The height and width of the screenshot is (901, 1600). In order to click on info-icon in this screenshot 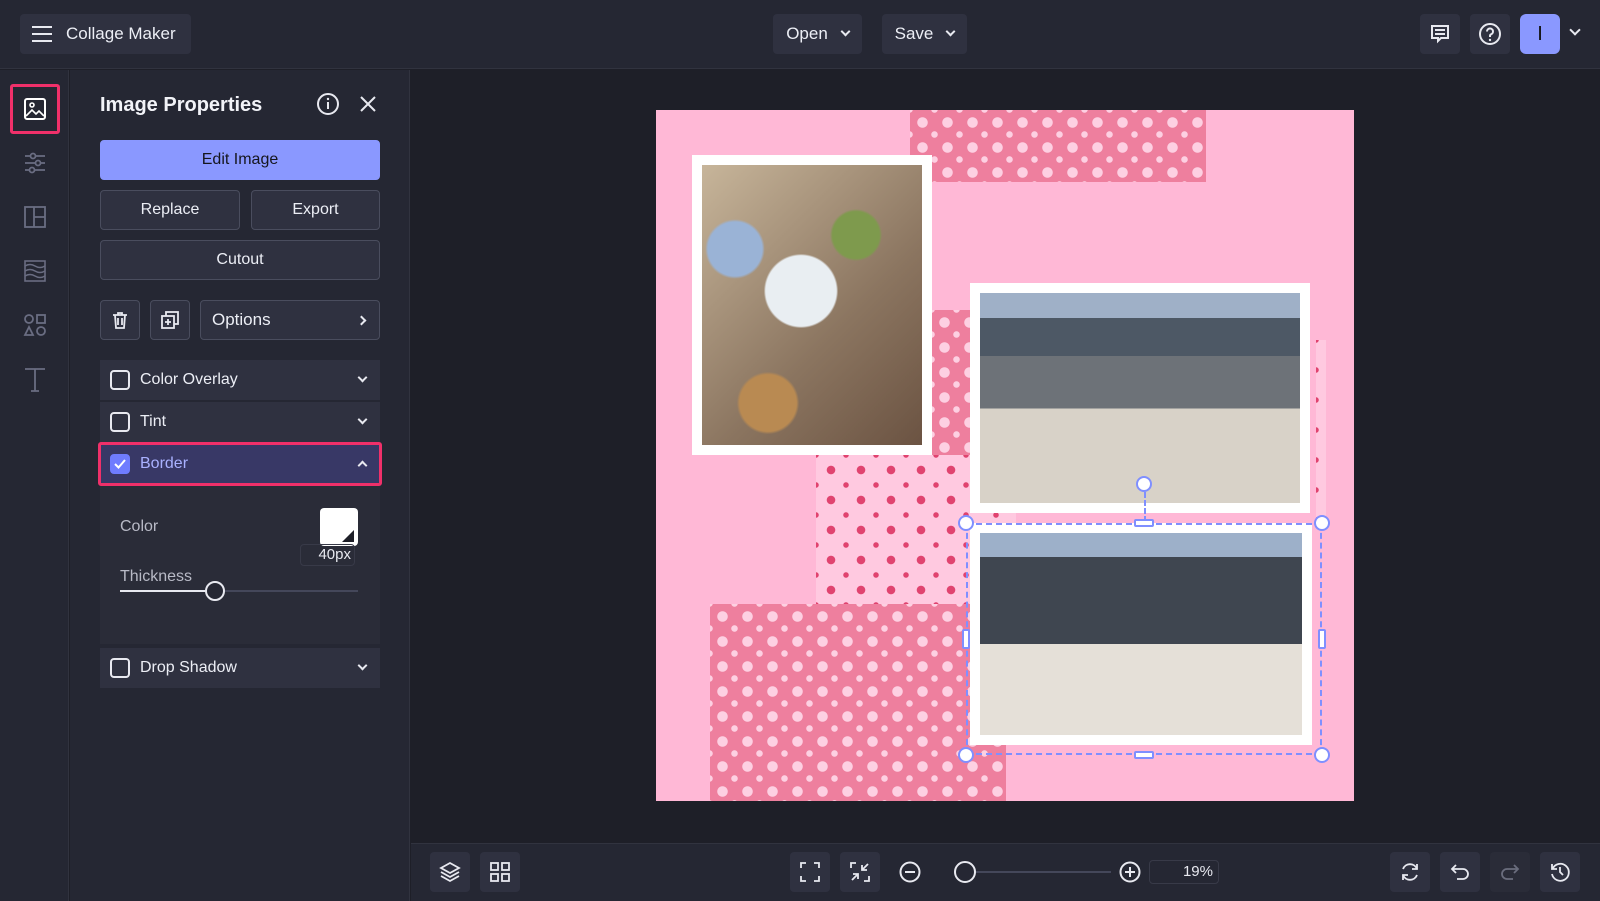, I will do `click(328, 104)`.